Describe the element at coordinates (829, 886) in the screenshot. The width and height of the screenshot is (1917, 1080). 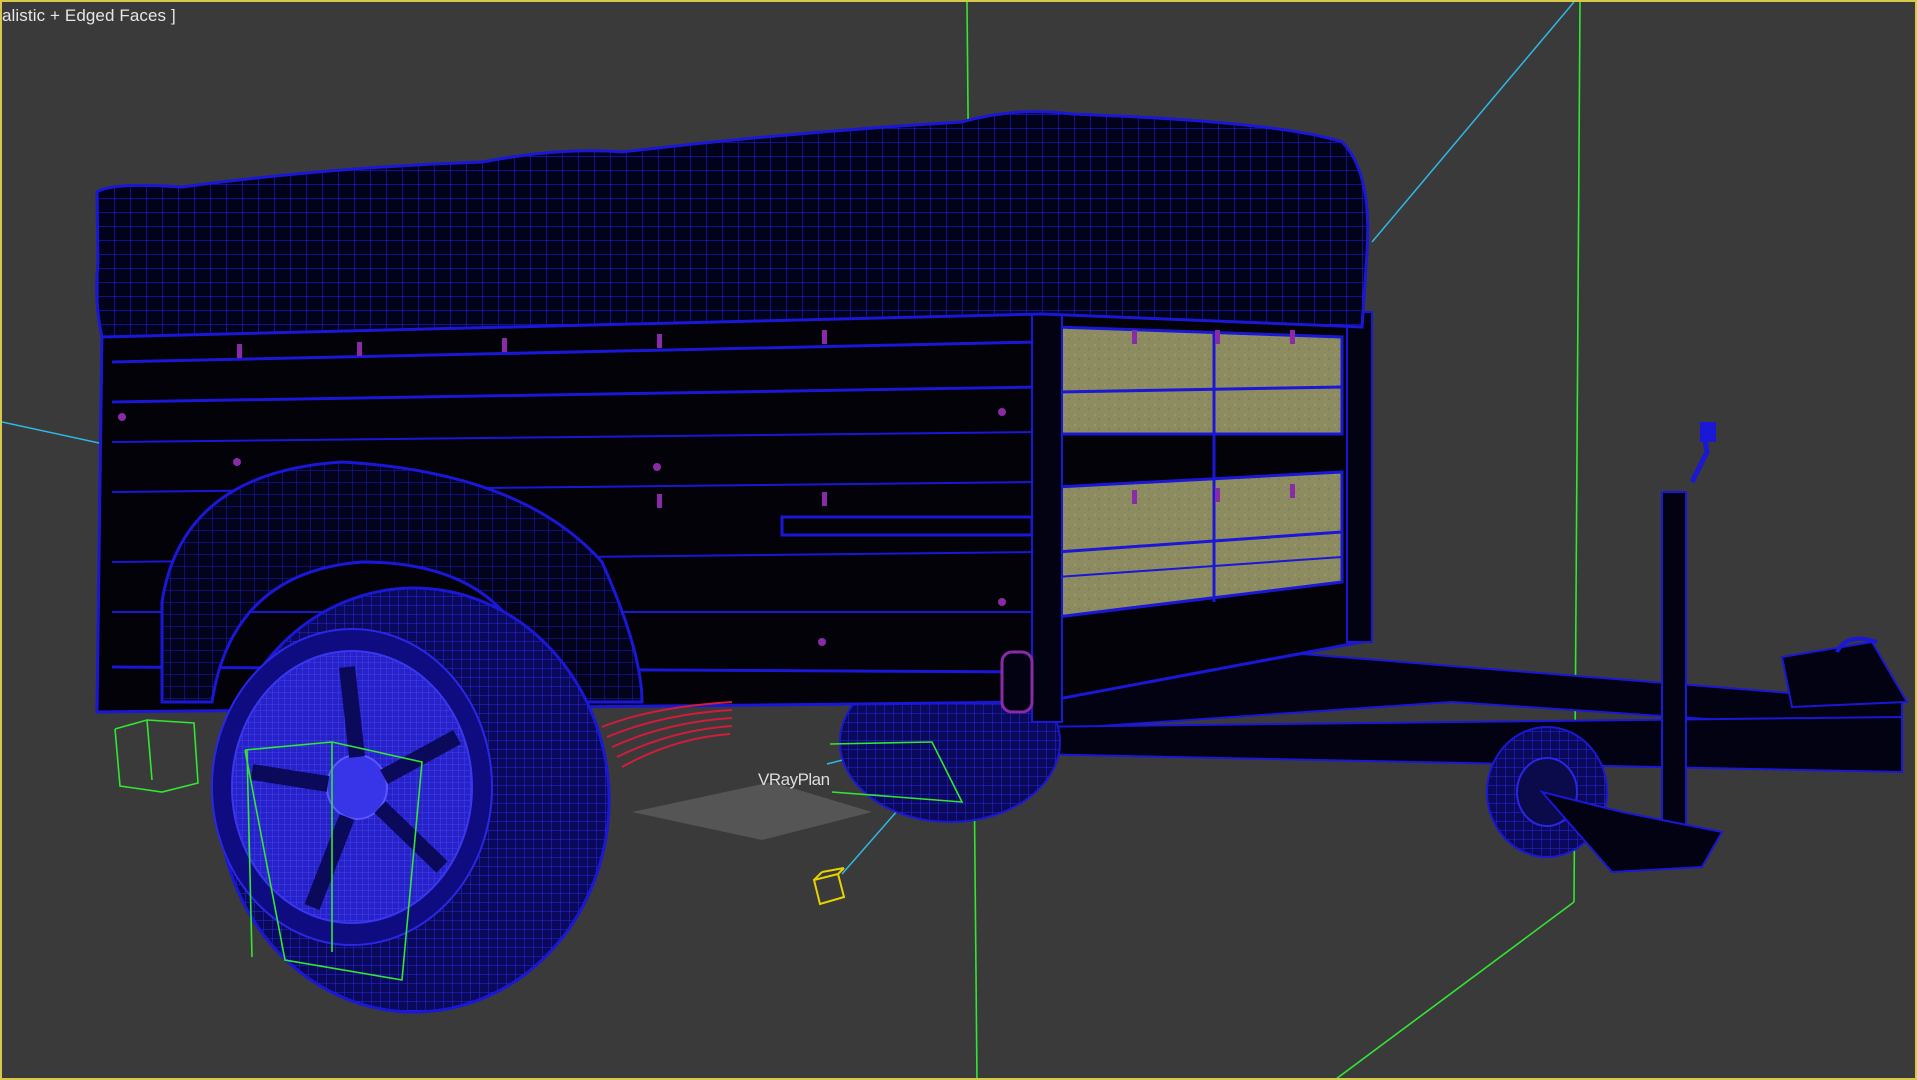
I see `light-icon` at that location.